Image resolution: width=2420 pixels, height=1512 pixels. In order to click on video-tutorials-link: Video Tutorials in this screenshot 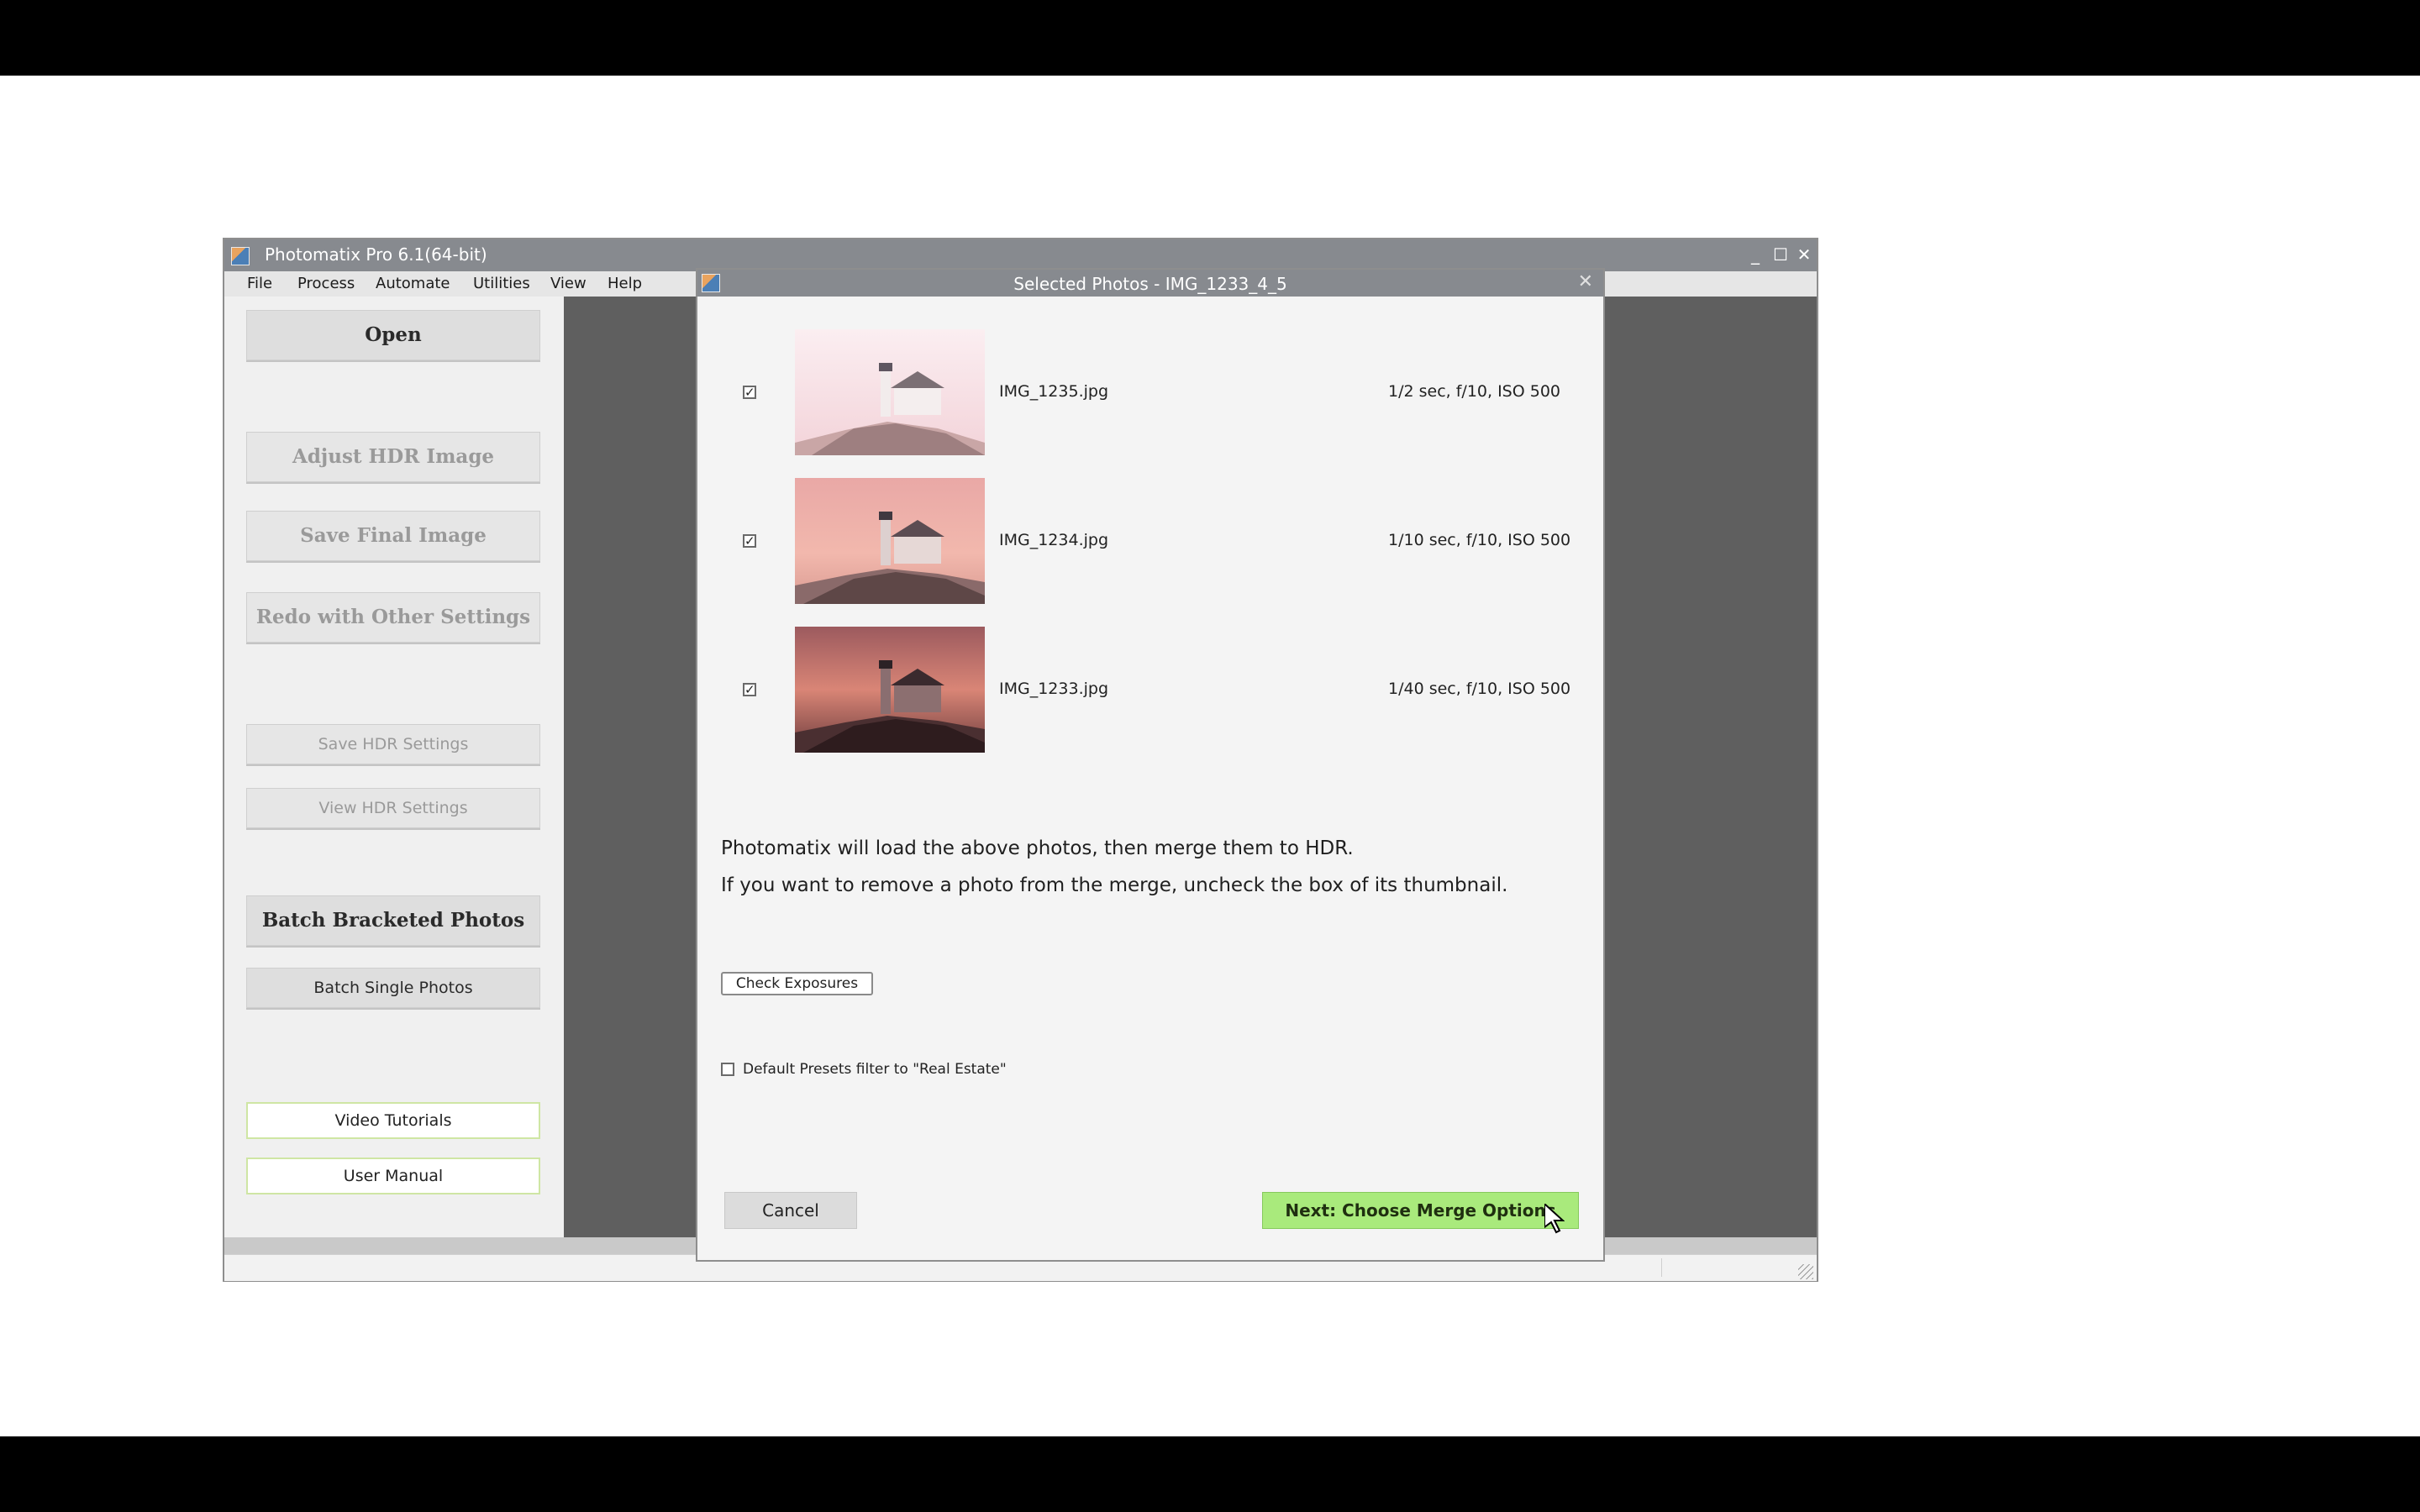, I will do `click(393, 1120)`.